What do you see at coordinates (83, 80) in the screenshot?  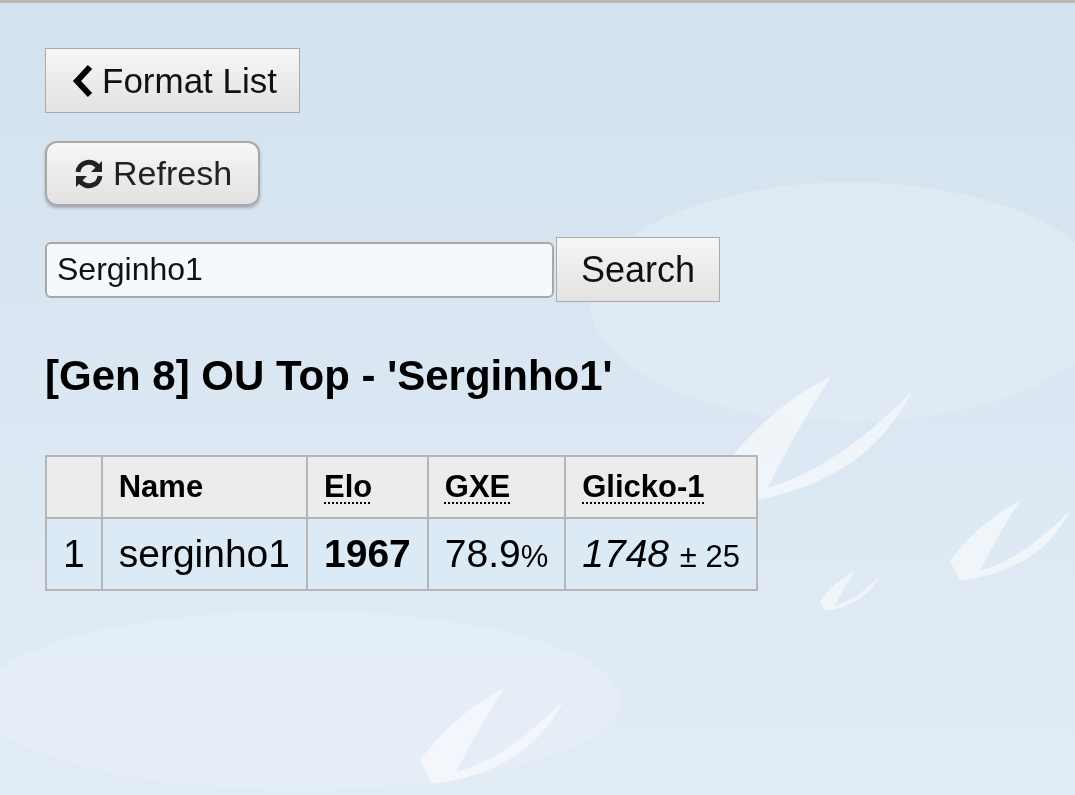 I see `chevron-left-icon` at bounding box center [83, 80].